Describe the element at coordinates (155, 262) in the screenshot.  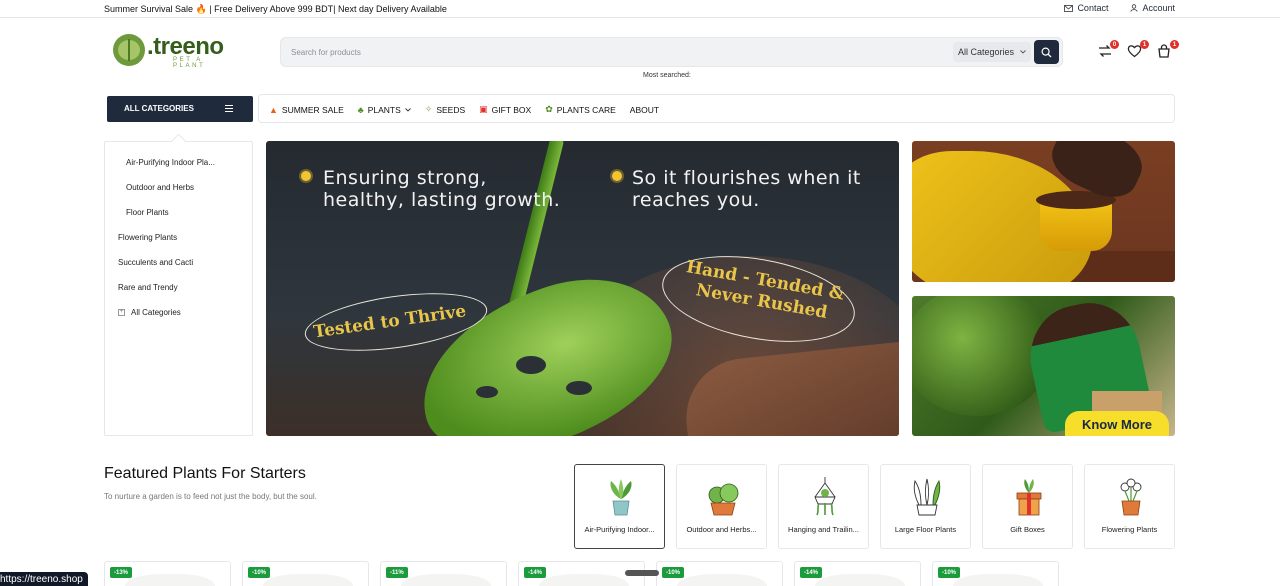
I see `sidebar-item-succulents: Succulents and Cacti` at that location.